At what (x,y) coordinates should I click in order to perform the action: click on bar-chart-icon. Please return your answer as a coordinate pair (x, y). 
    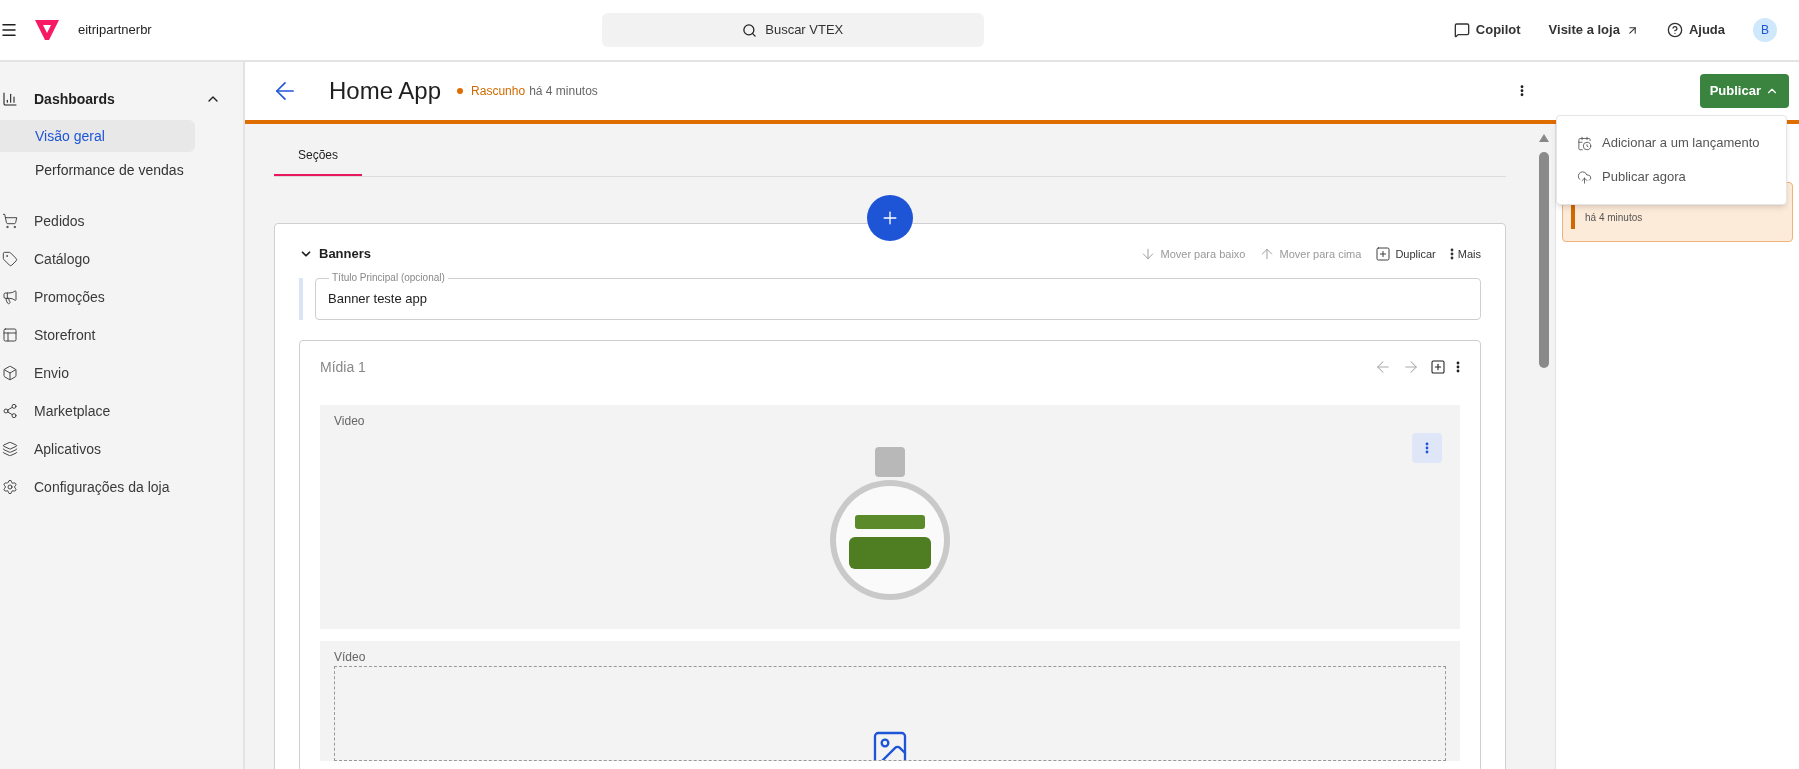
    Looking at the image, I should click on (10, 99).